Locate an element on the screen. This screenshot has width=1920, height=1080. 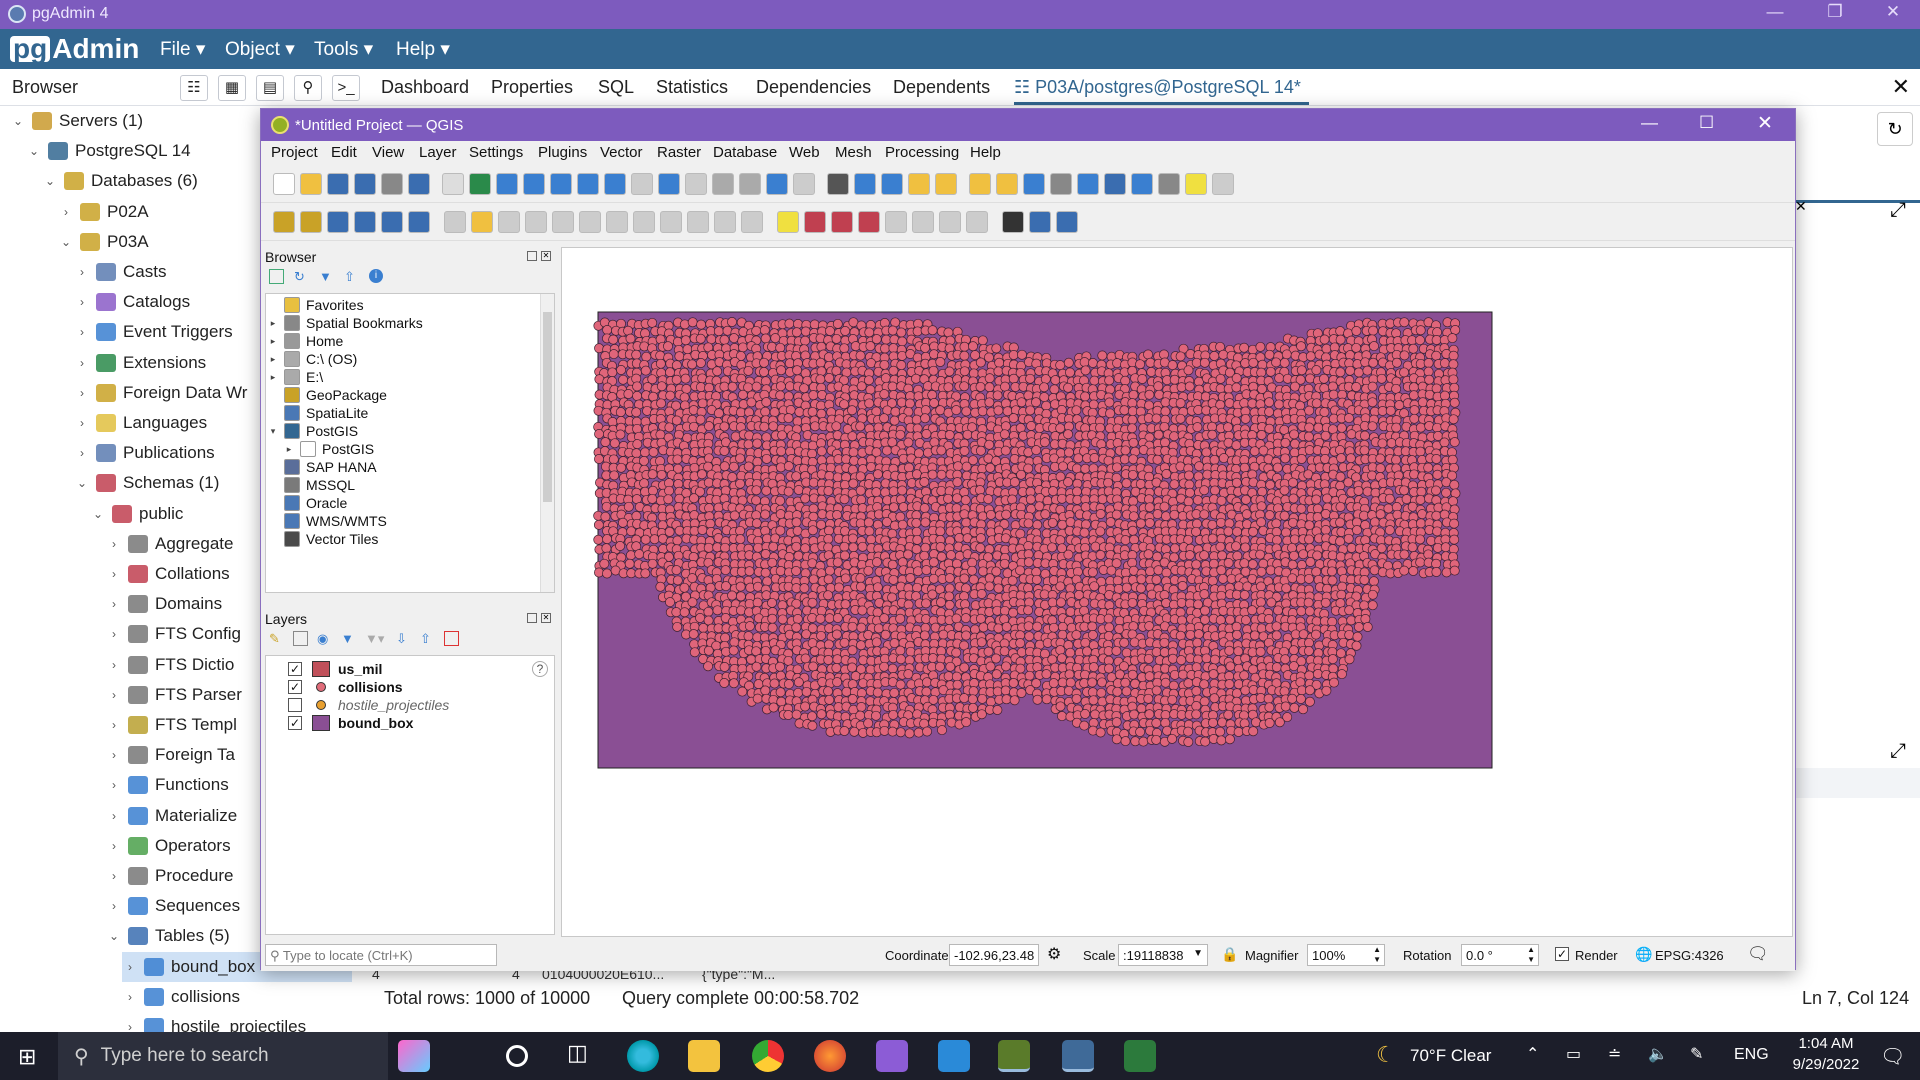
tree-node: › Procedure is located at coordinates (169, 876).